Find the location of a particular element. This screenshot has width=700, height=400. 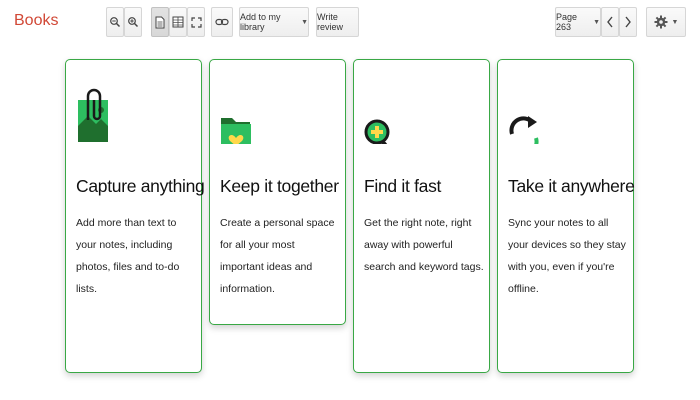

chevron-right-icon is located at coordinates (628, 22).